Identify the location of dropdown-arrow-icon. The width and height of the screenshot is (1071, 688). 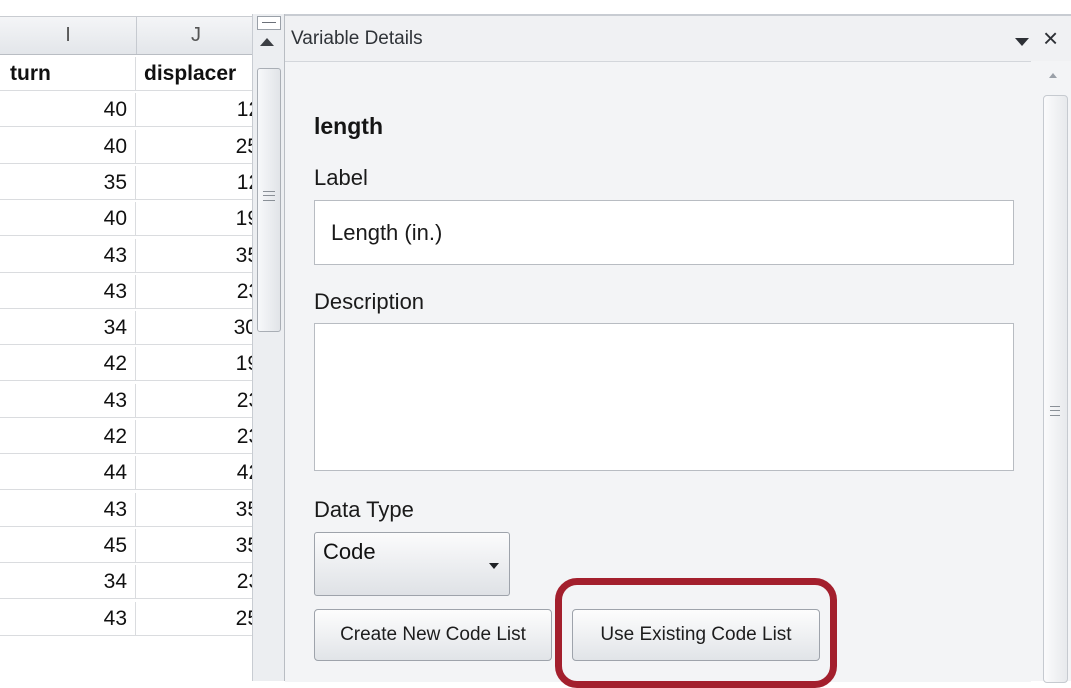
(494, 566).